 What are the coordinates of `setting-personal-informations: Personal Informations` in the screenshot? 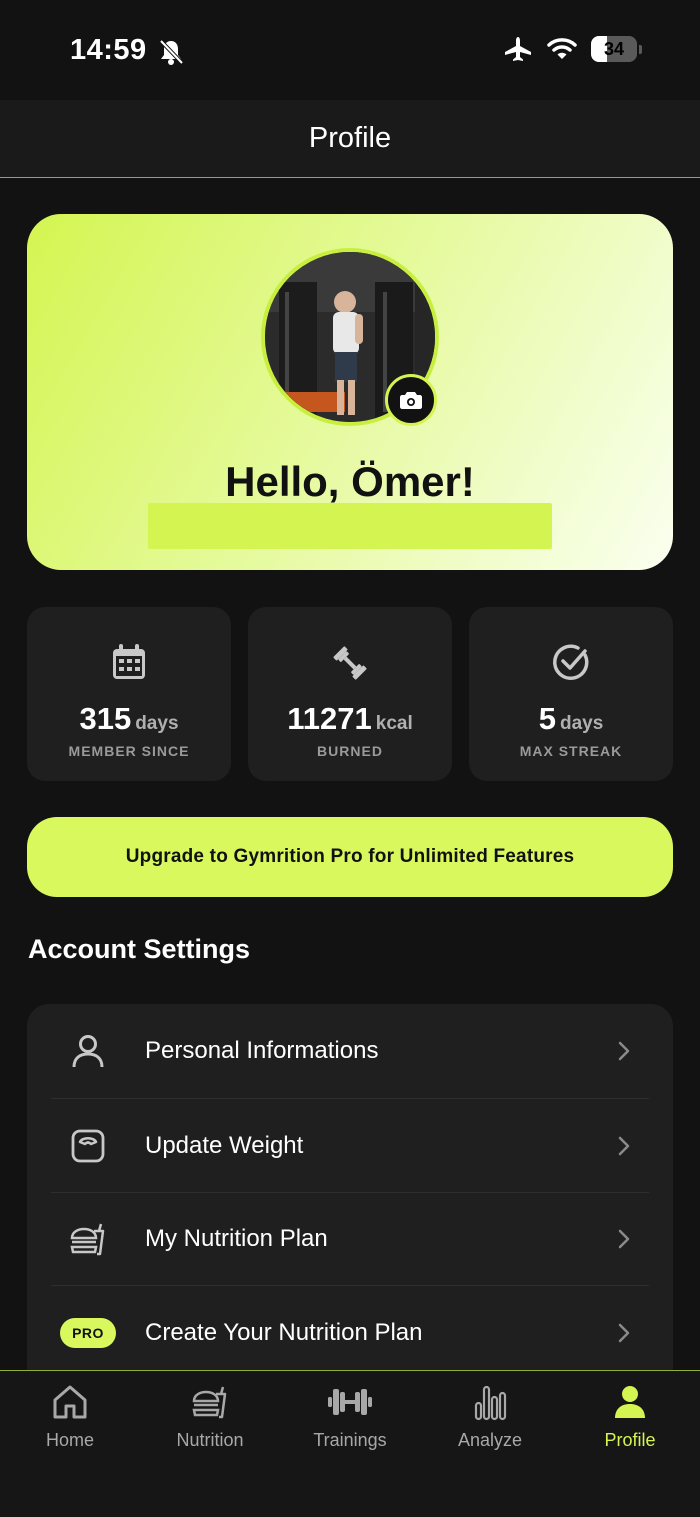 It's located at (350, 1050).